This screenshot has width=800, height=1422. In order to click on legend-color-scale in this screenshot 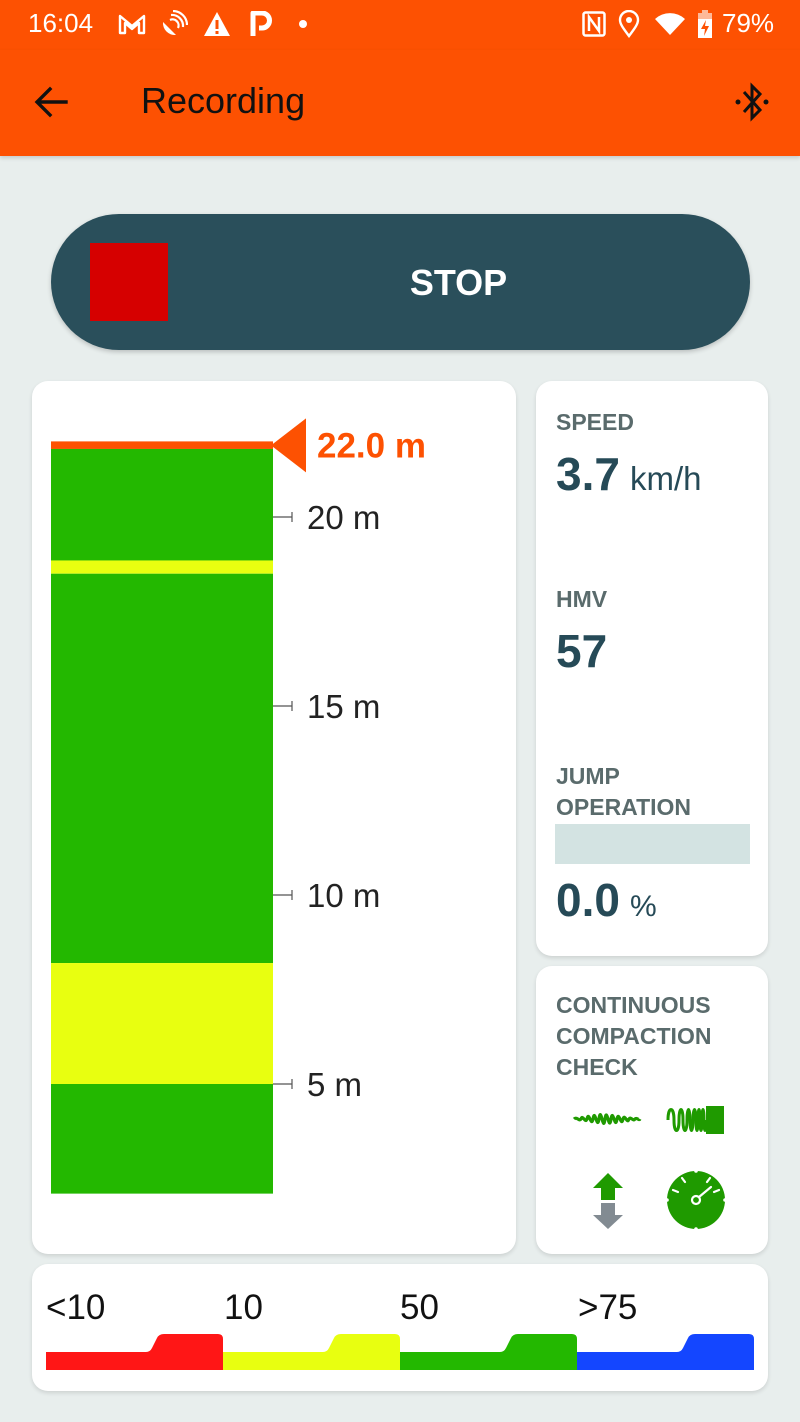, I will do `click(400, 1352)`.